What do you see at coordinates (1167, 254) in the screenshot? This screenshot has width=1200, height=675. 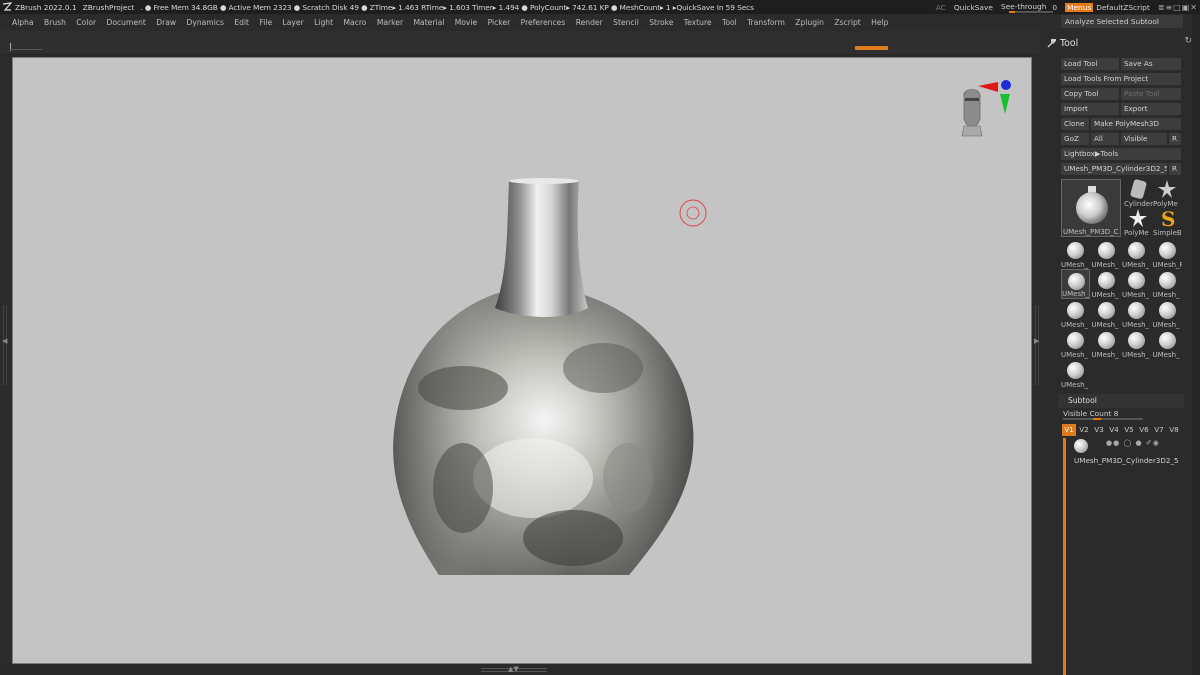 I see `tool-thumb-umesh: UMesh_PM3D_C` at bounding box center [1167, 254].